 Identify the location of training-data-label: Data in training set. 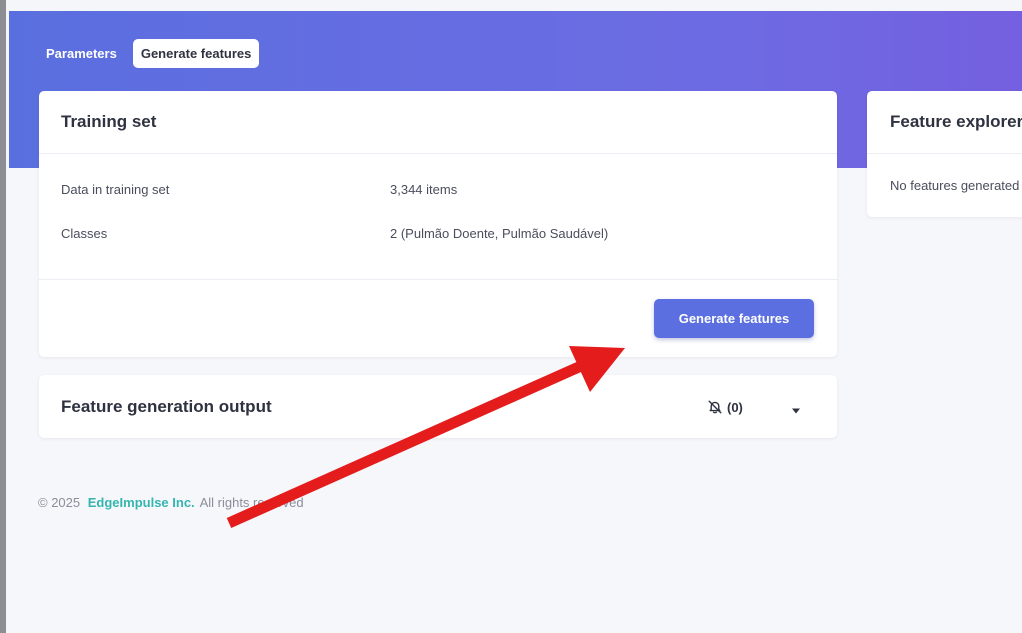
(115, 189).